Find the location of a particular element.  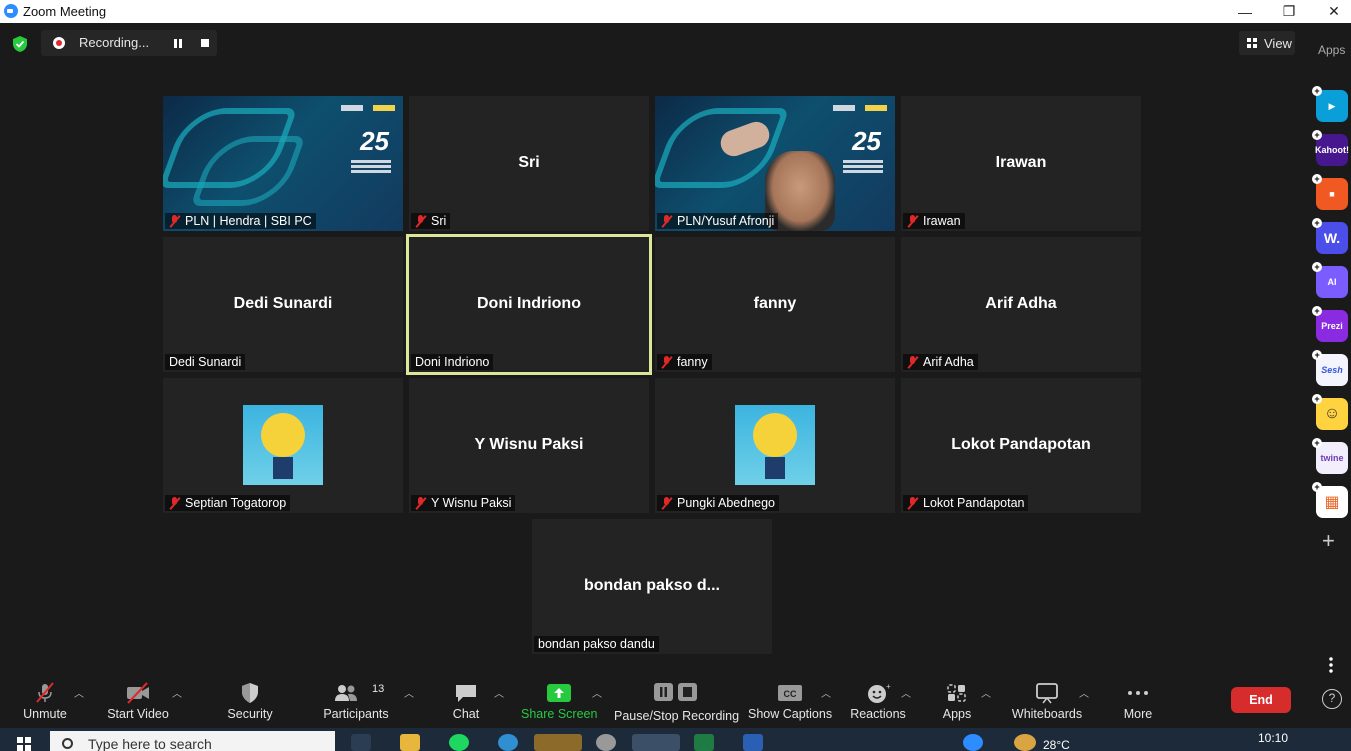

edge-browser-icon is located at coordinates (508, 742).